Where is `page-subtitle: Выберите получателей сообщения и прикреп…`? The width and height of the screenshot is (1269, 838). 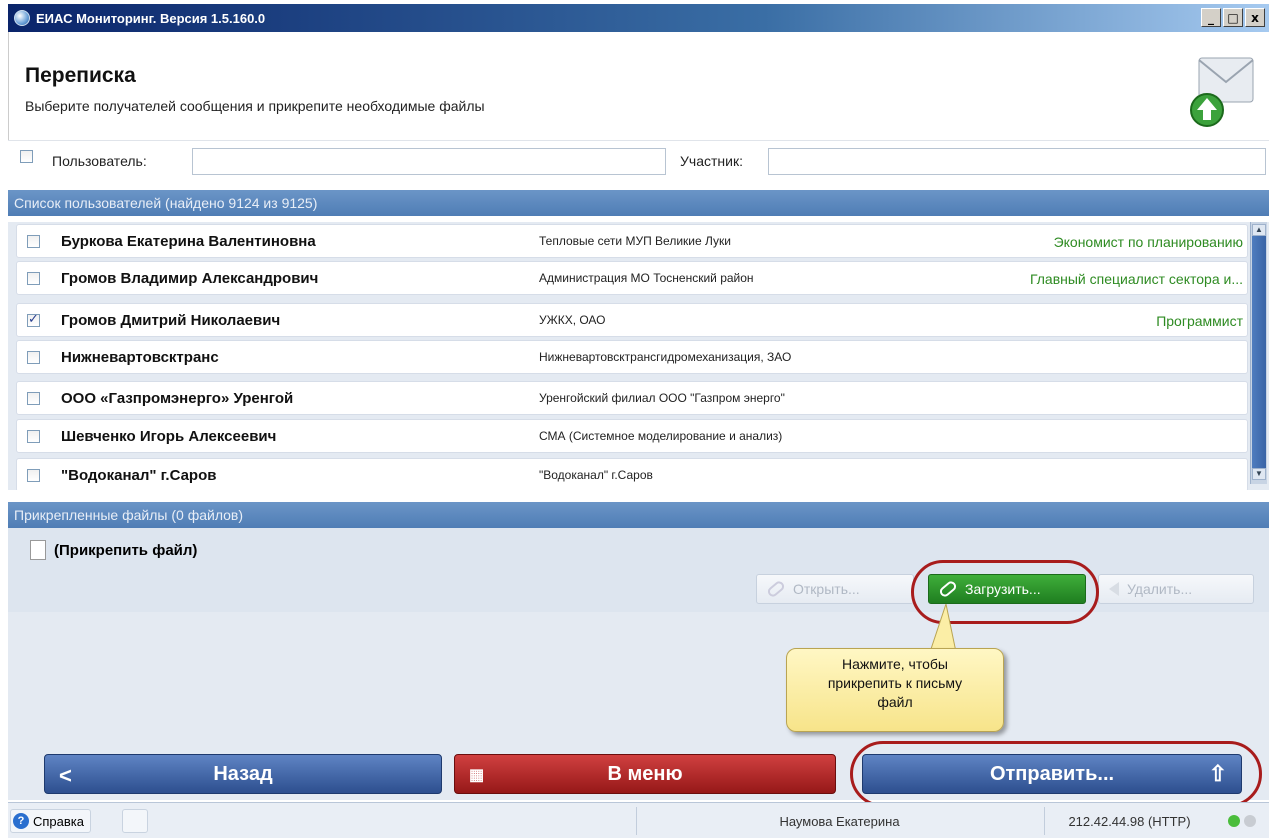
page-subtitle: Выберите получателей сообщения и прикреп… is located at coordinates (255, 106).